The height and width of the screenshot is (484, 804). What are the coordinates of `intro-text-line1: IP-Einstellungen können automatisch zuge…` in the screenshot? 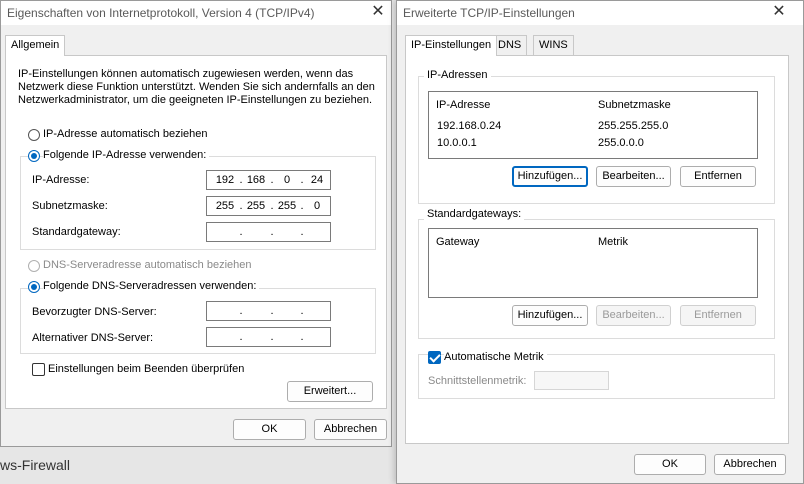 It's located at (186, 74).